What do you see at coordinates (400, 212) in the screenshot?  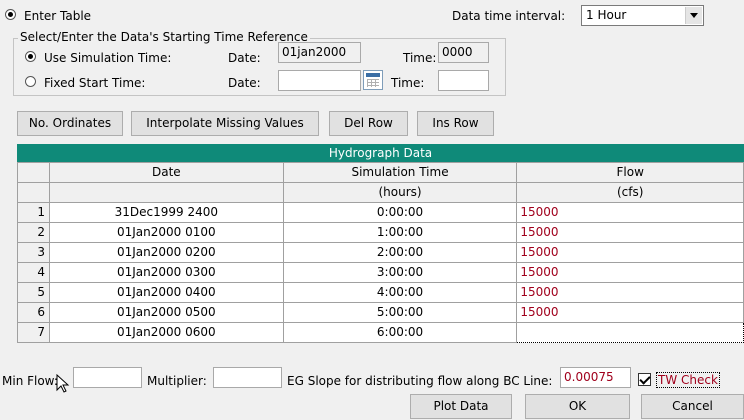 I see `sim-time-cell: 0:00:00` at bounding box center [400, 212].